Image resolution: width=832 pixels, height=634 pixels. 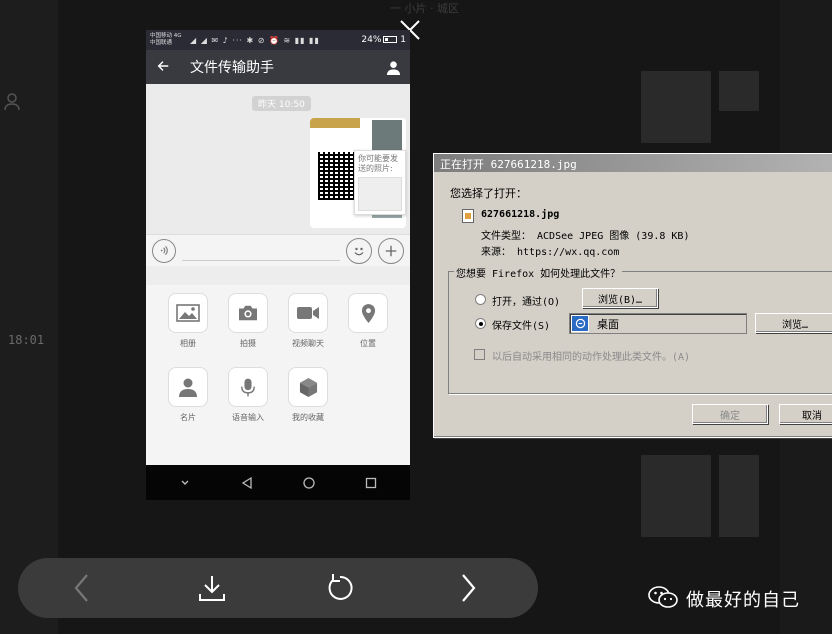 I want to click on video-icon, so click(x=308, y=313).